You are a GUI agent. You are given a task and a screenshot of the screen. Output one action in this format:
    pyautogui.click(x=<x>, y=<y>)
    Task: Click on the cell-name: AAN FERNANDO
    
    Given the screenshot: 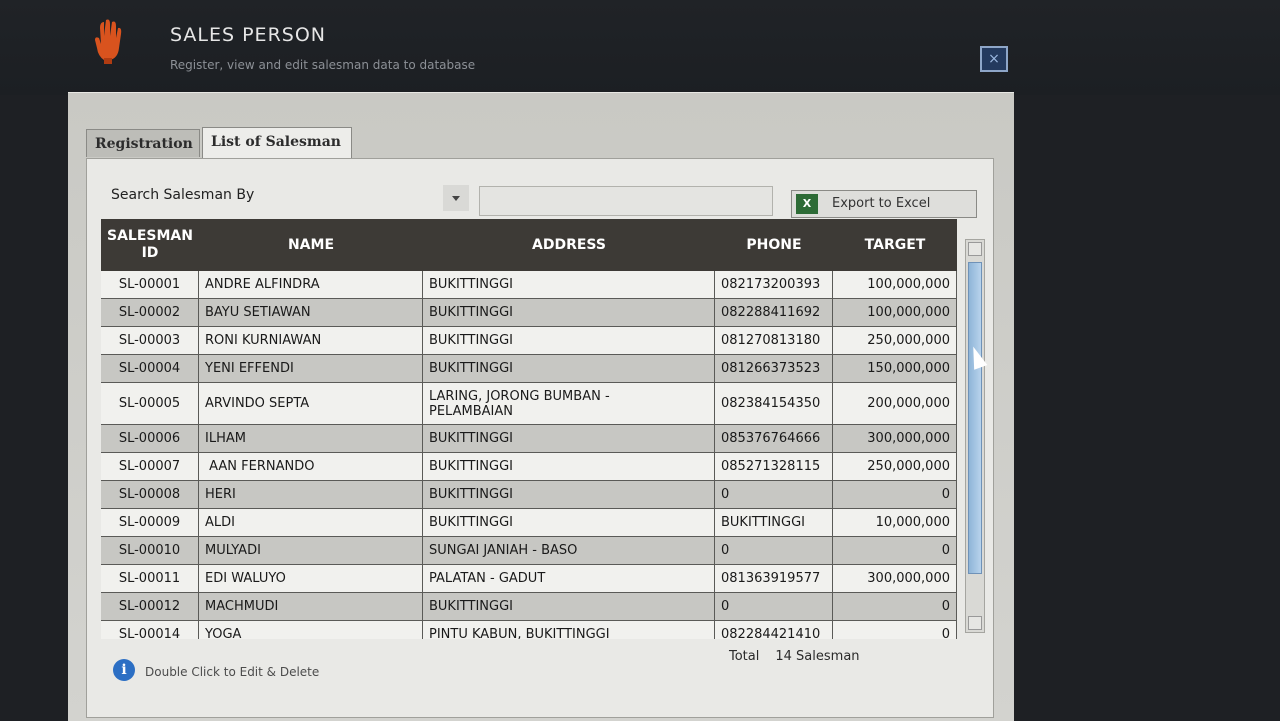 What is the action you would take?
    pyautogui.click(x=311, y=467)
    